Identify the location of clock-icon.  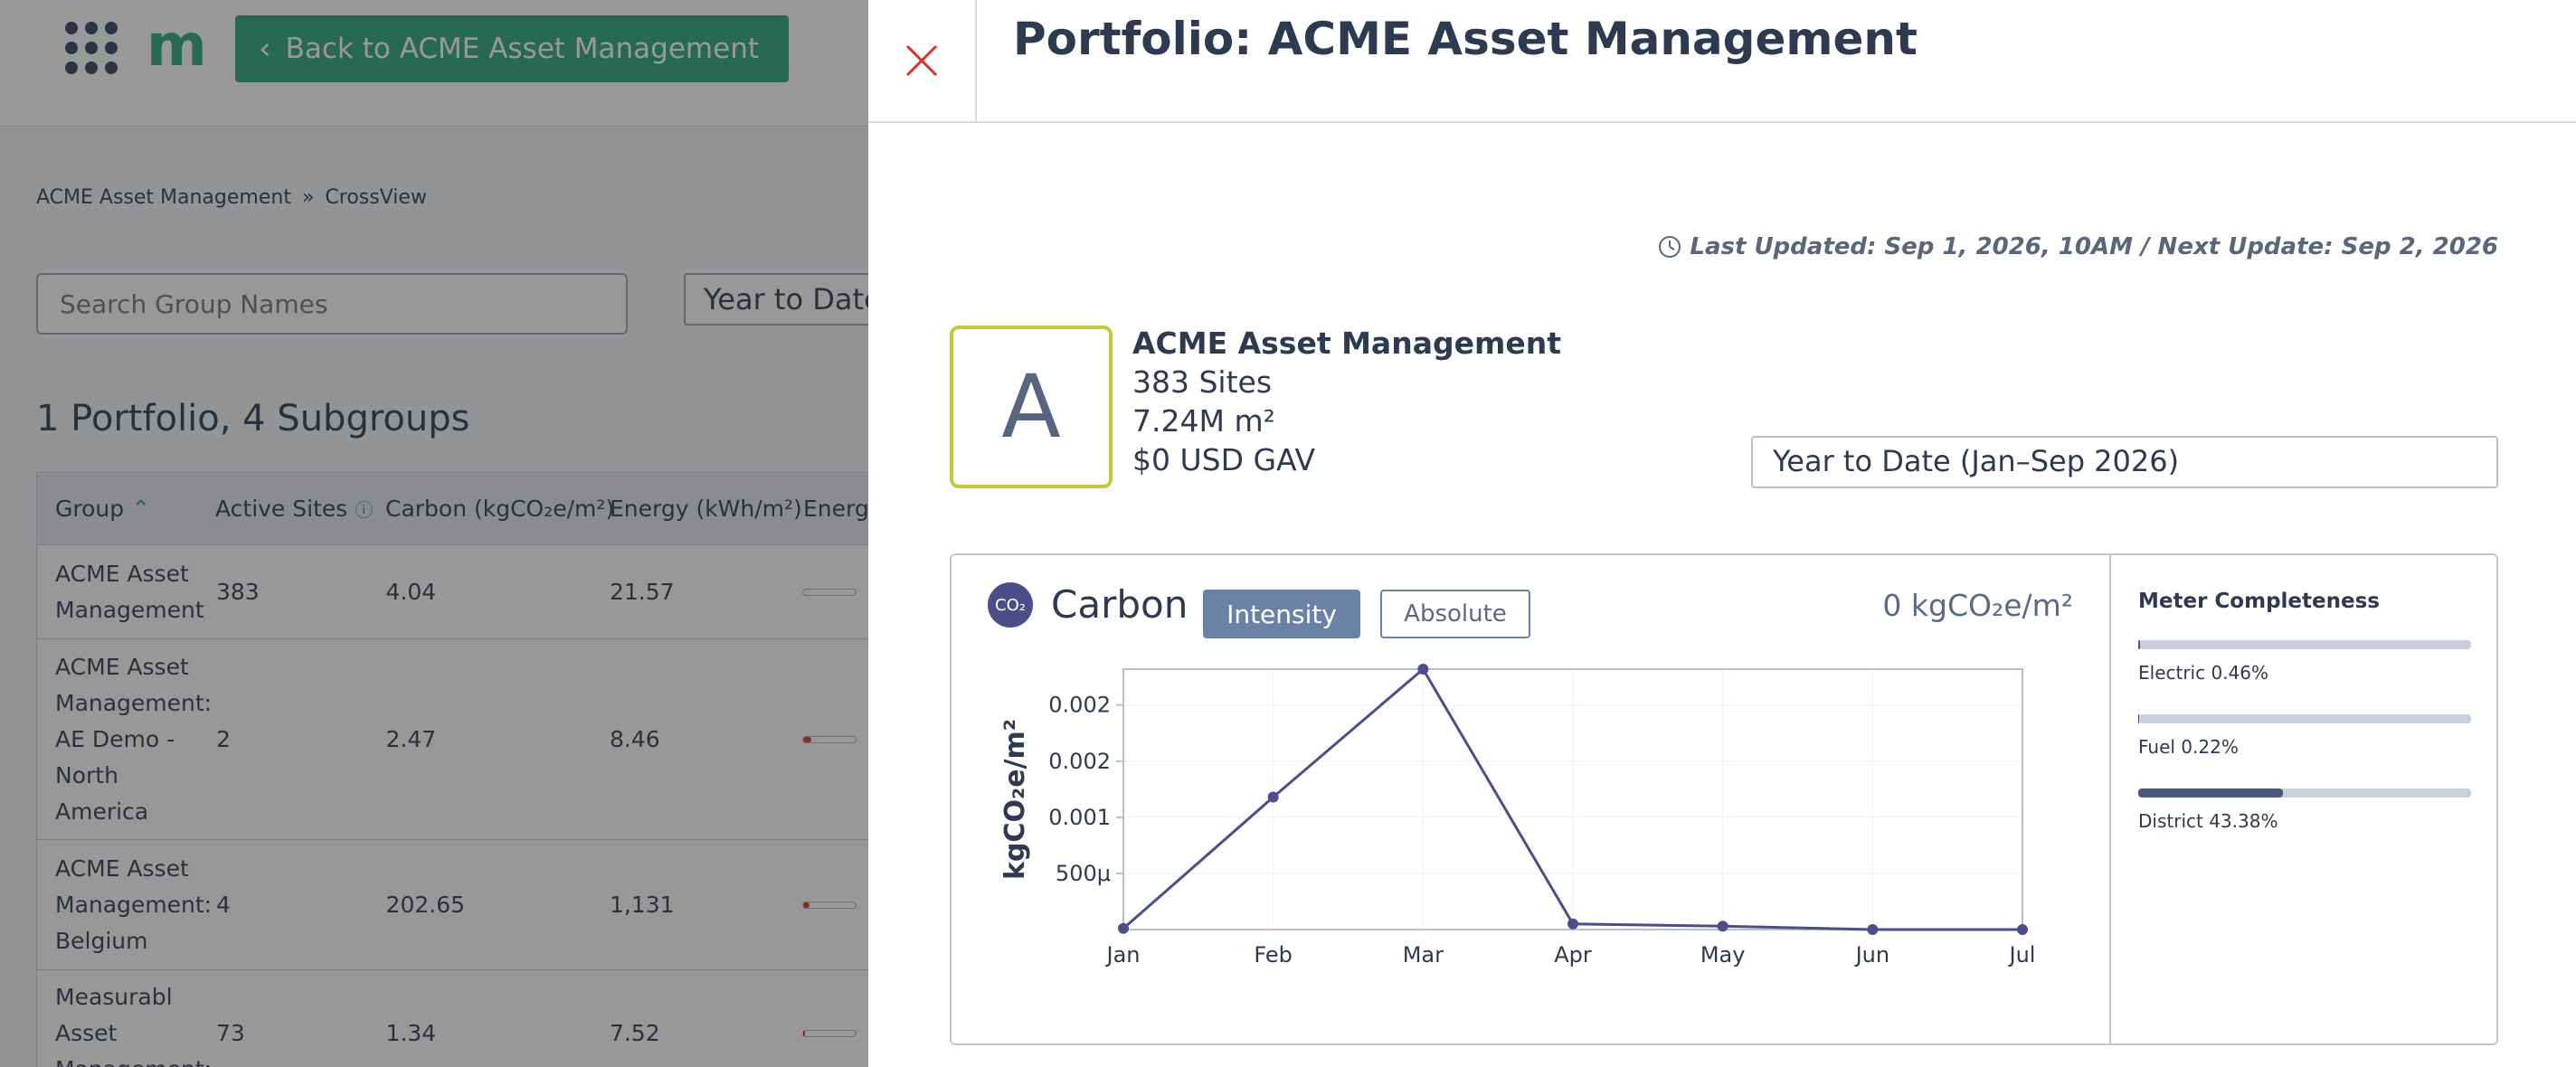
(1670, 247).